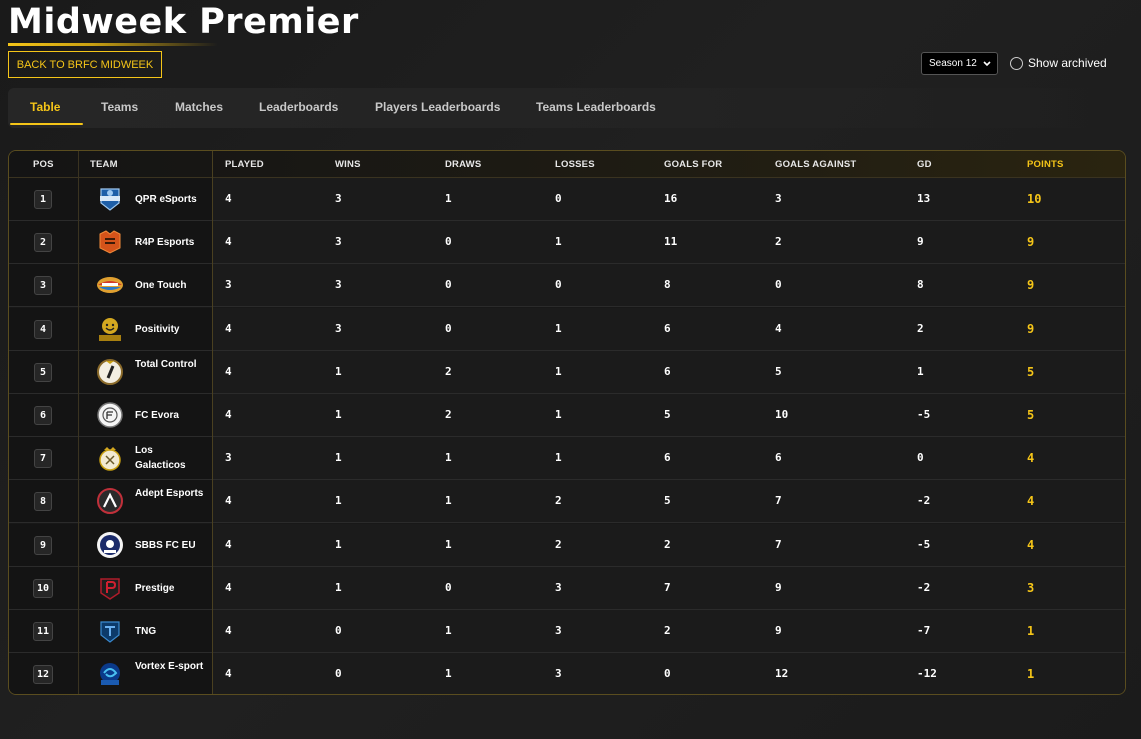 This screenshot has width=1141, height=739. Describe the element at coordinates (567, 415) in the screenshot. I see `table-row: 6 FC Evora 4 1 2 1 5 10 -5 5` at that location.